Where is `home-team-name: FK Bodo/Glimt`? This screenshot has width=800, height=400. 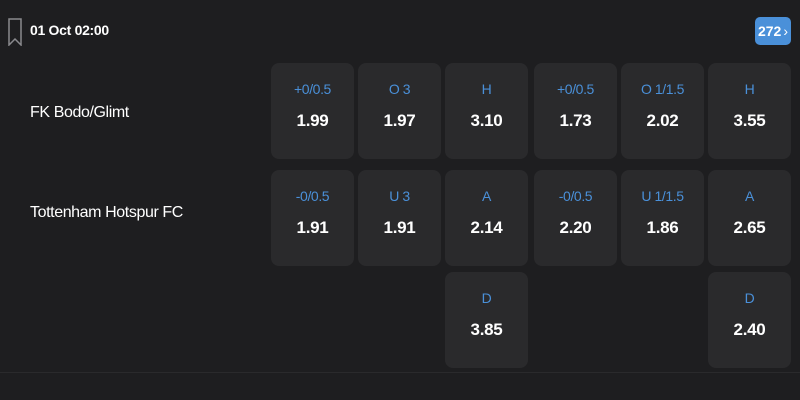
home-team-name: FK Bodo/Glimt is located at coordinates (79, 112).